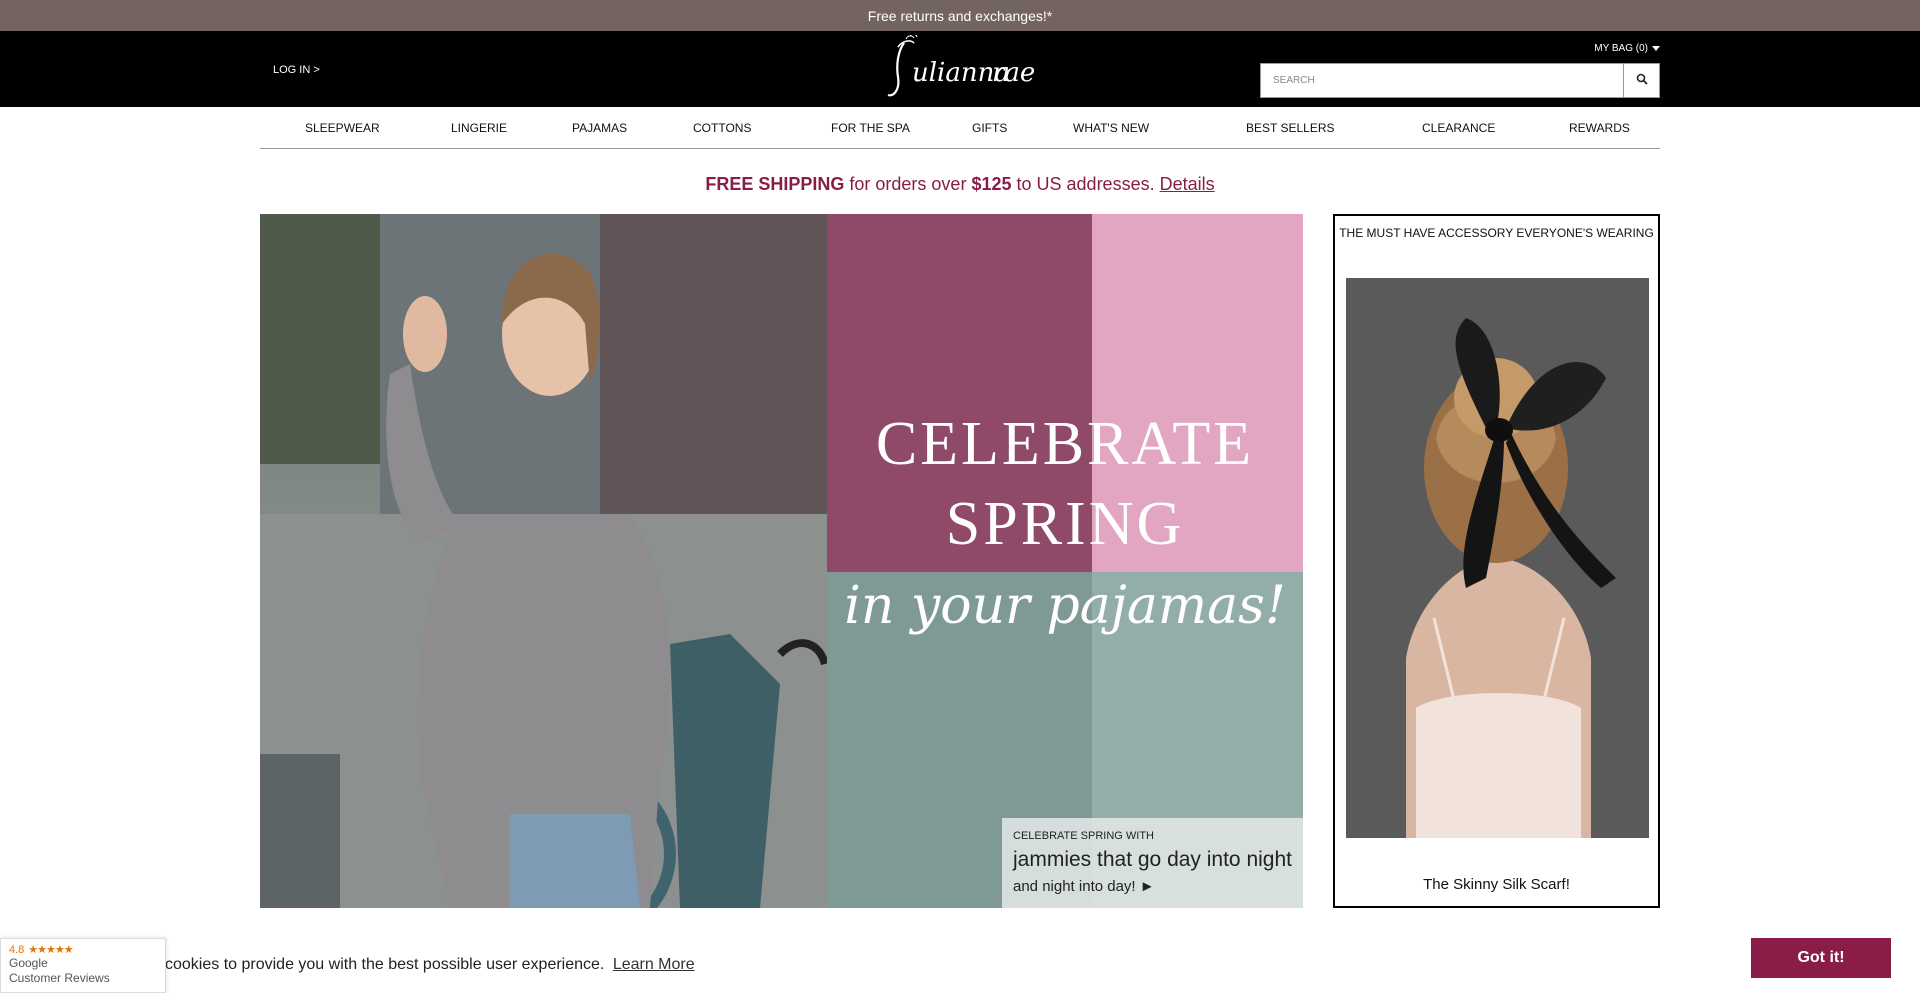  I want to click on nav-item-cottons: COTTONS, so click(722, 128).